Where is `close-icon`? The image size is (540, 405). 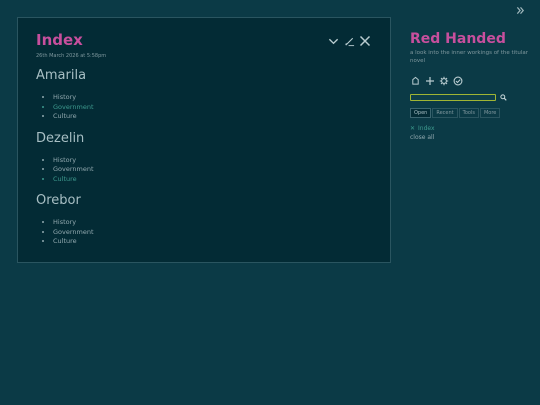 close-icon is located at coordinates (365, 41).